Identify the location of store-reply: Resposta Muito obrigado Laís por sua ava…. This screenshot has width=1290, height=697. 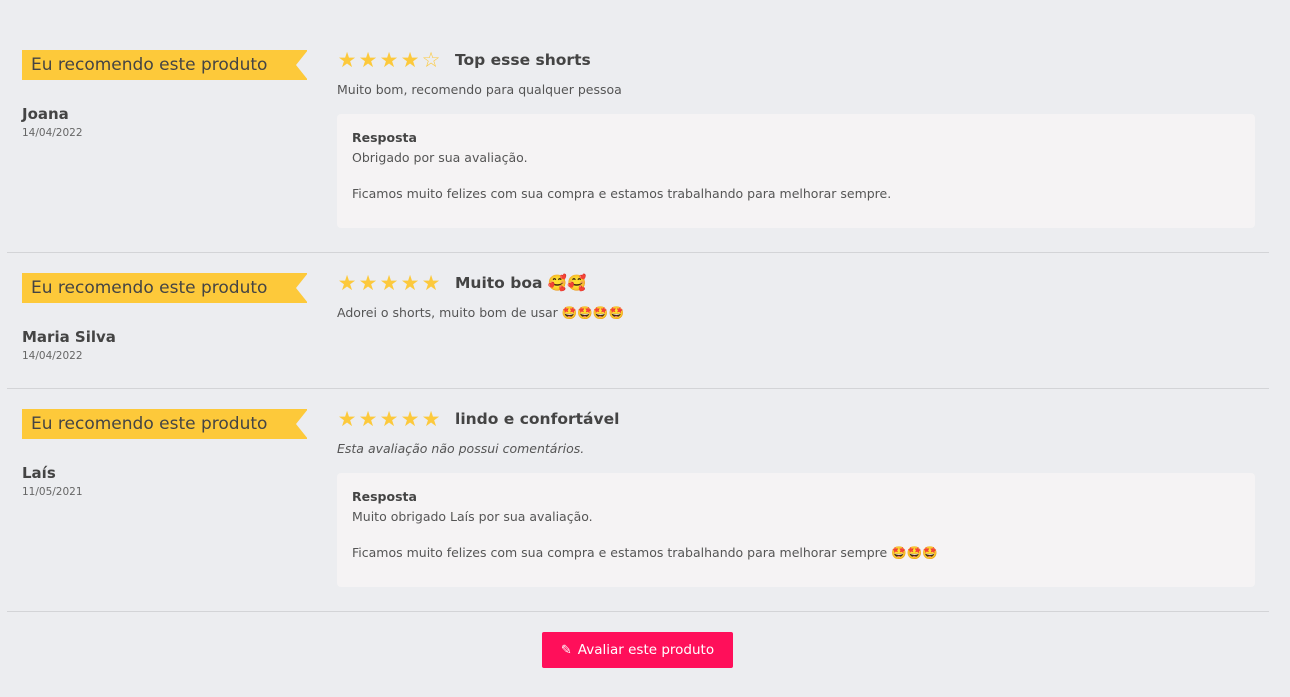
(796, 530).